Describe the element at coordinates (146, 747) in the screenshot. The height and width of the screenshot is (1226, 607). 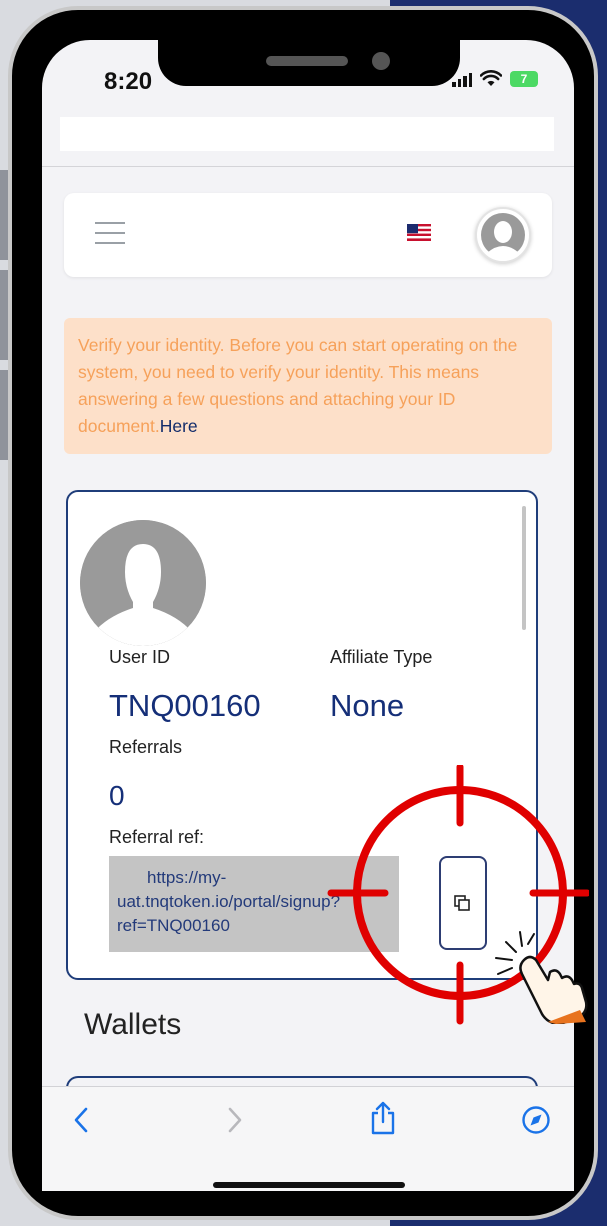
I see `referrals-label: Referrals` at that location.